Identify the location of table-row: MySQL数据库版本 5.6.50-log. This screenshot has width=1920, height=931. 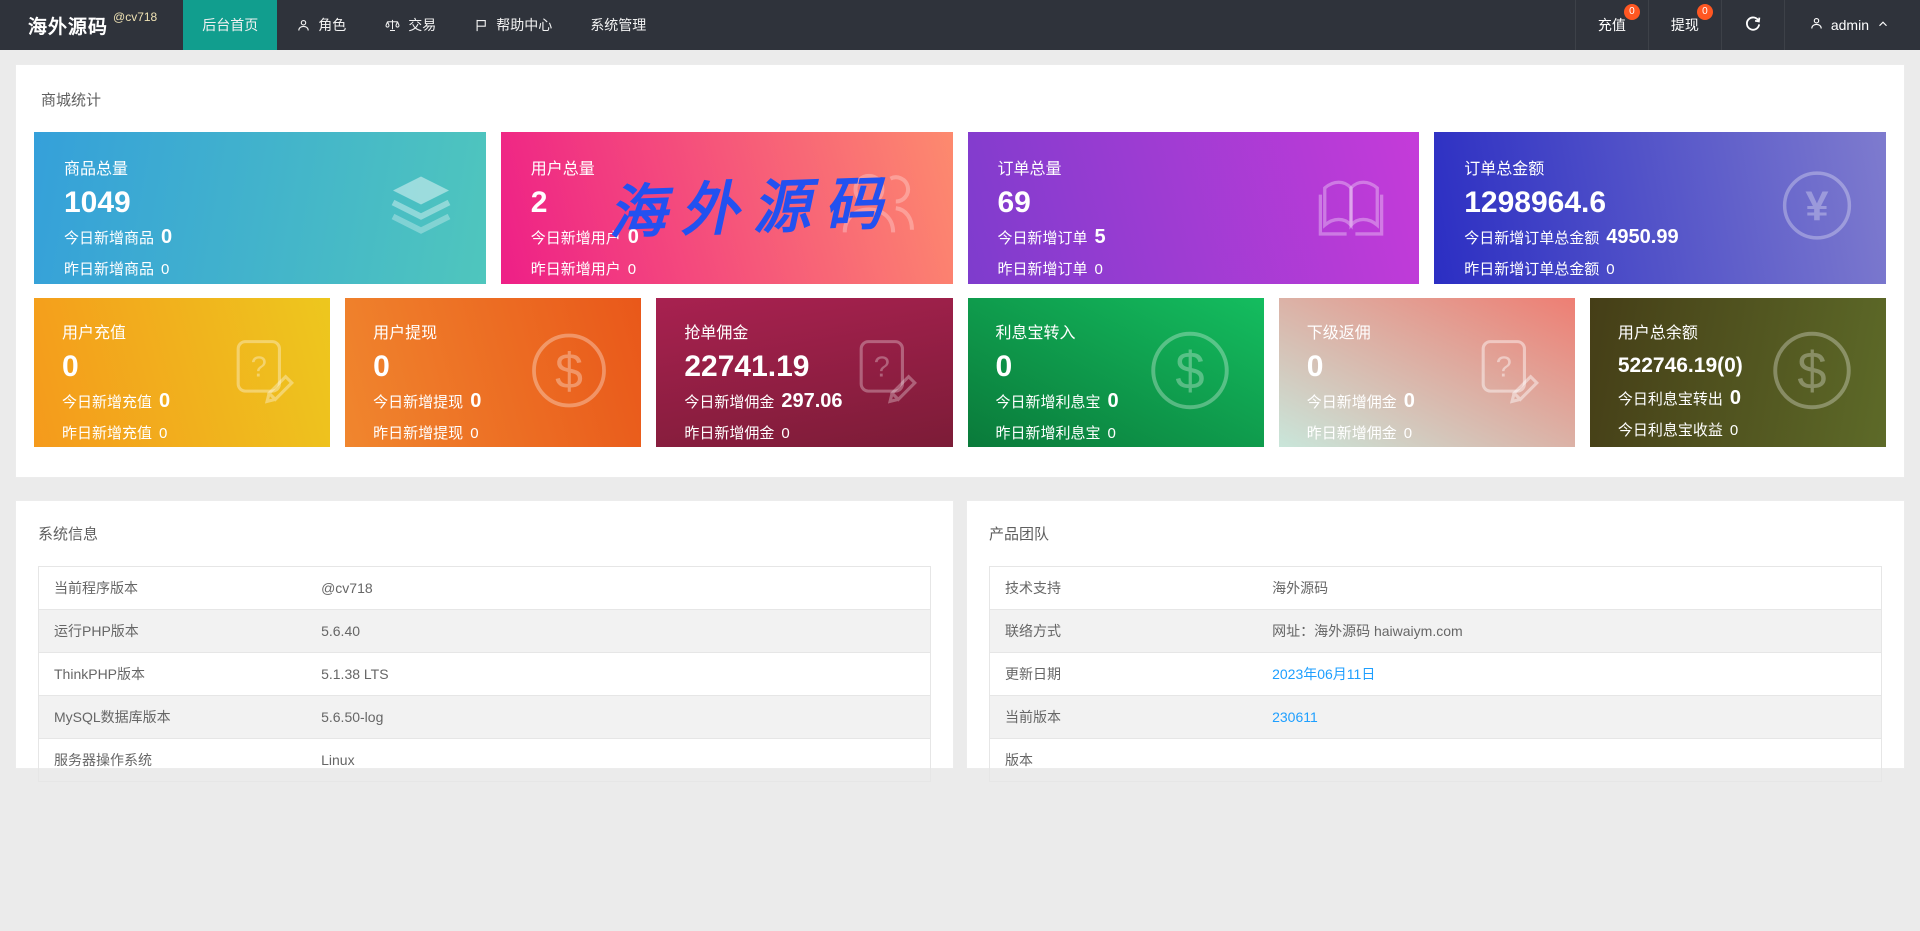
(484, 717).